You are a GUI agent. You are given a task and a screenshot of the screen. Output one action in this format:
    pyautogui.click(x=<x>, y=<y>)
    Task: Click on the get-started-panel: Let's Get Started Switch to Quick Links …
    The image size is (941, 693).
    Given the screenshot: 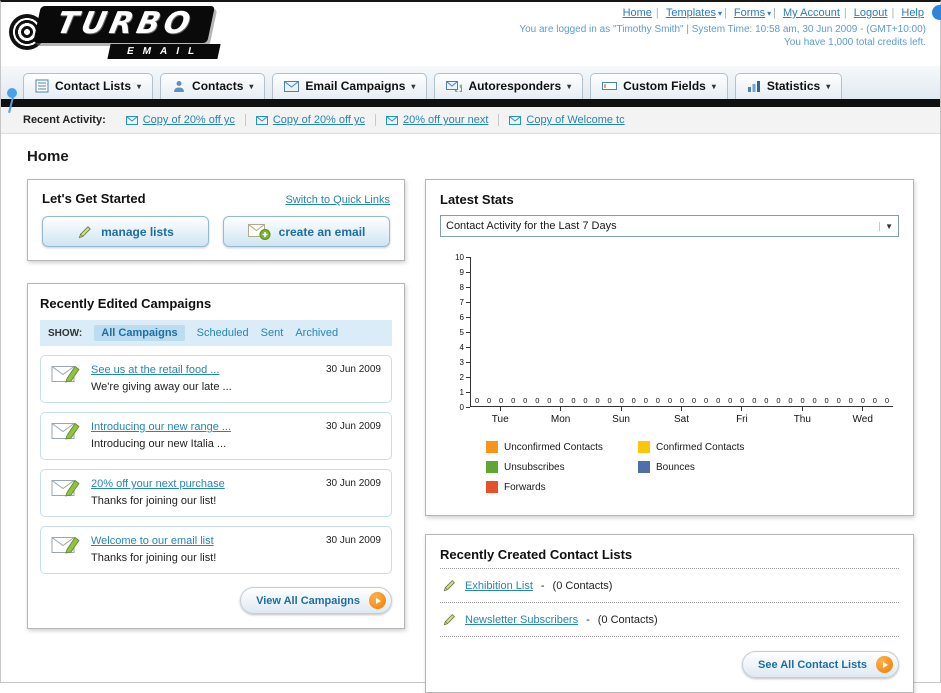 What is the action you would take?
    pyautogui.click(x=216, y=220)
    